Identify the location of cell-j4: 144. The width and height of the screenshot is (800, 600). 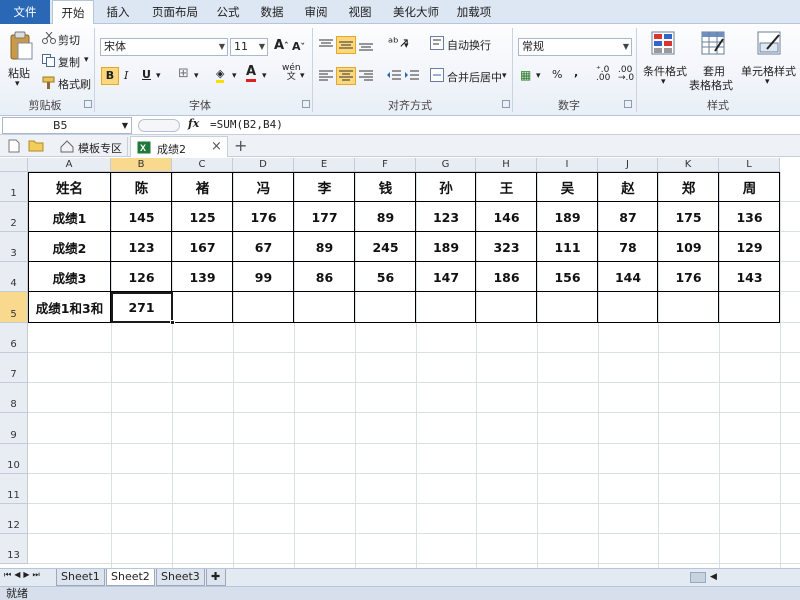
(628, 277).